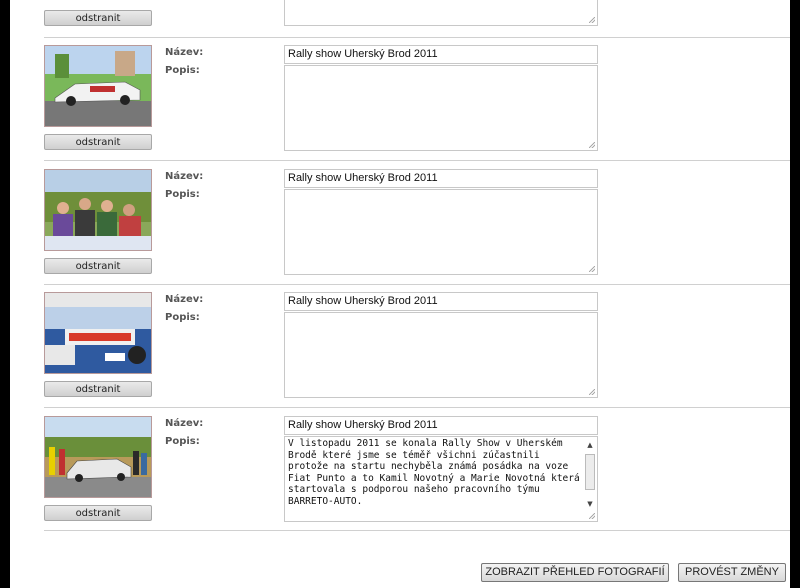  What do you see at coordinates (732, 572) in the screenshot?
I see `save-changes-button: PROVÉST ZMĚNY` at bounding box center [732, 572].